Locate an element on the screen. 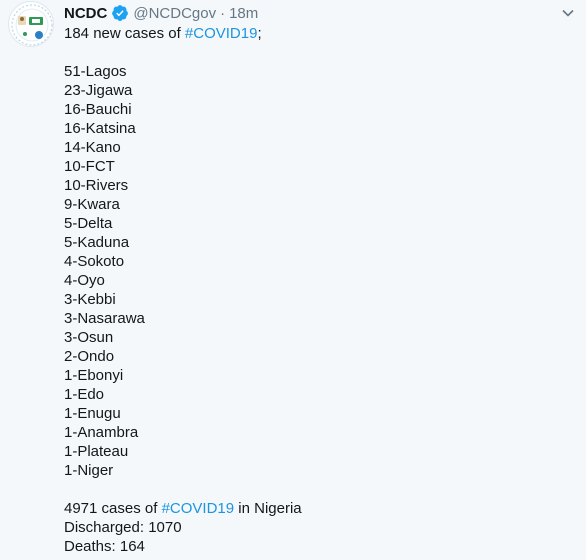  intro-prefix: 184 new cases of is located at coordinates (124, 33).